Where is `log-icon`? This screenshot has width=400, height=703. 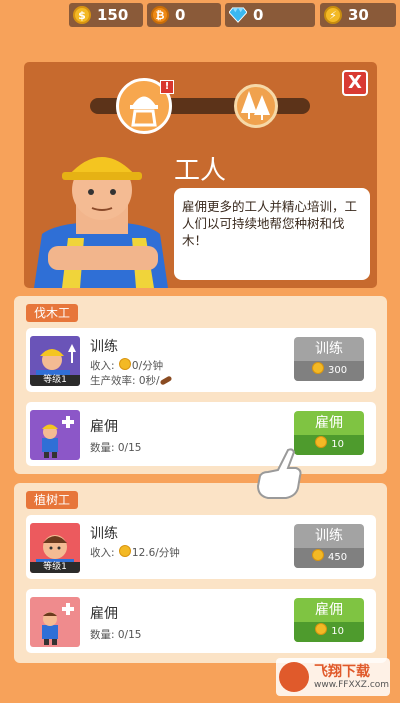 log-icon is located at coordinates (166, 380).